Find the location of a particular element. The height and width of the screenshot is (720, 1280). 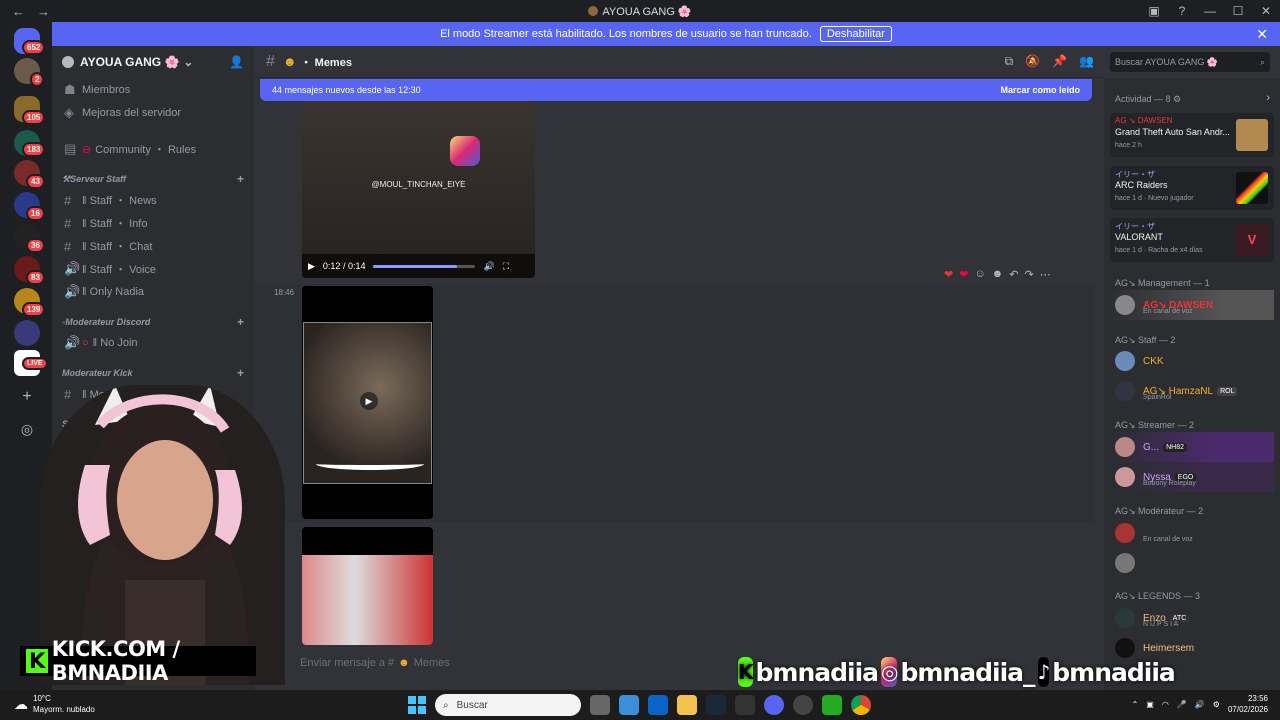

discord-icon is located at coordinates (774, 705).